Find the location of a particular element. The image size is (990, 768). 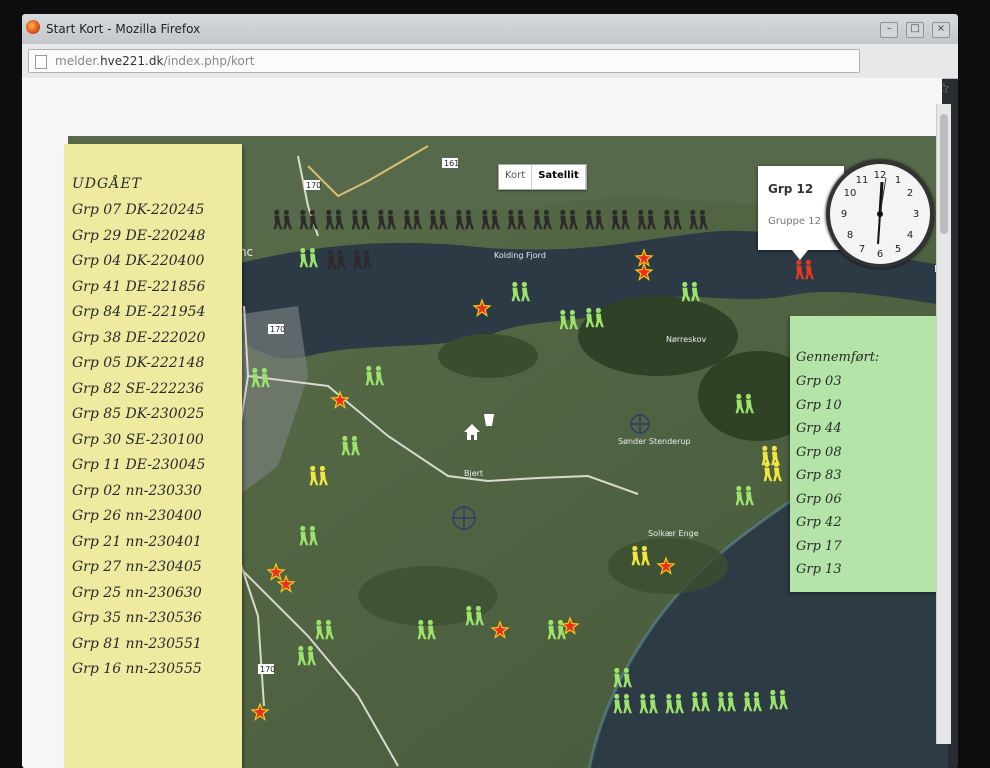

svg-text: 5 is located at coordinates (898, 249).